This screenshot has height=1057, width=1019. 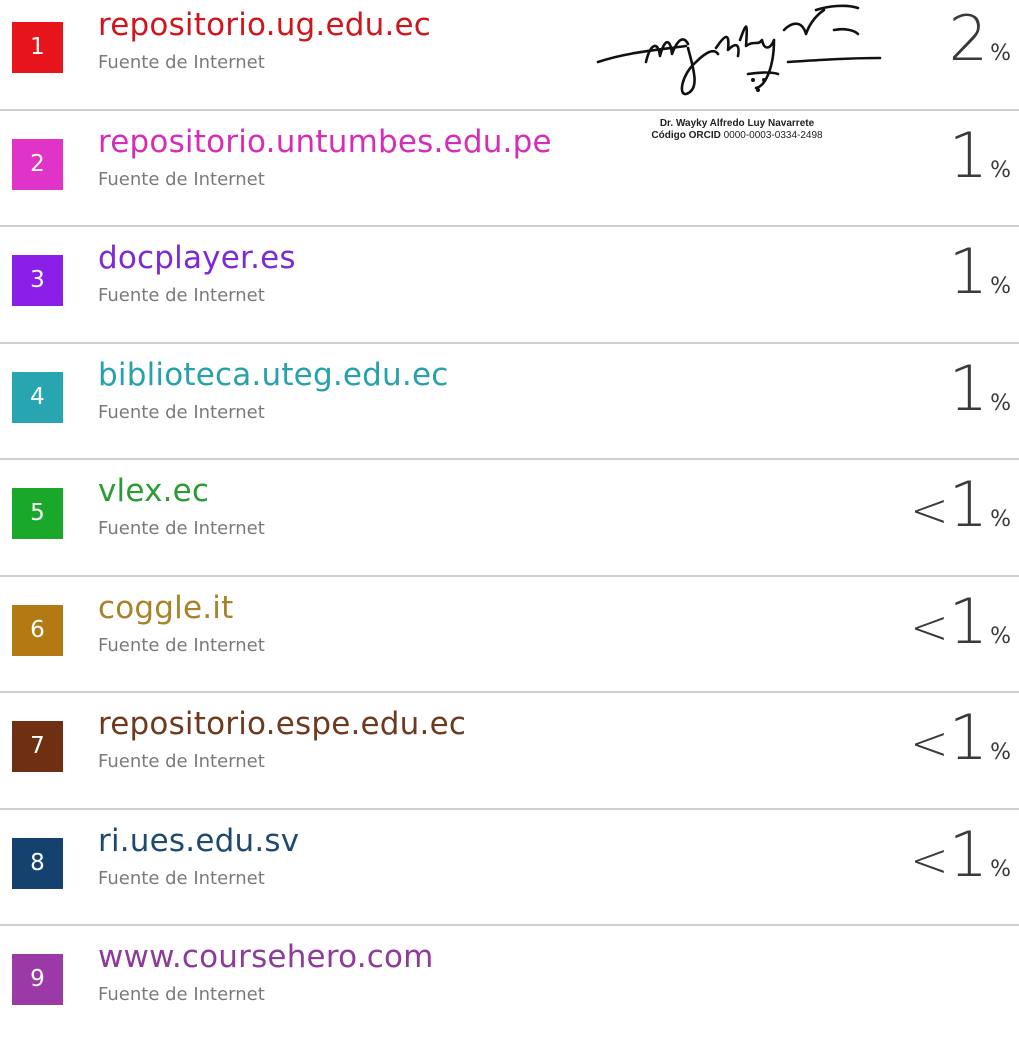 What do you see at coordinates (37, 746) in the screenshot?
I see `source-index-badge: 7` at bounding box center [37, 746].